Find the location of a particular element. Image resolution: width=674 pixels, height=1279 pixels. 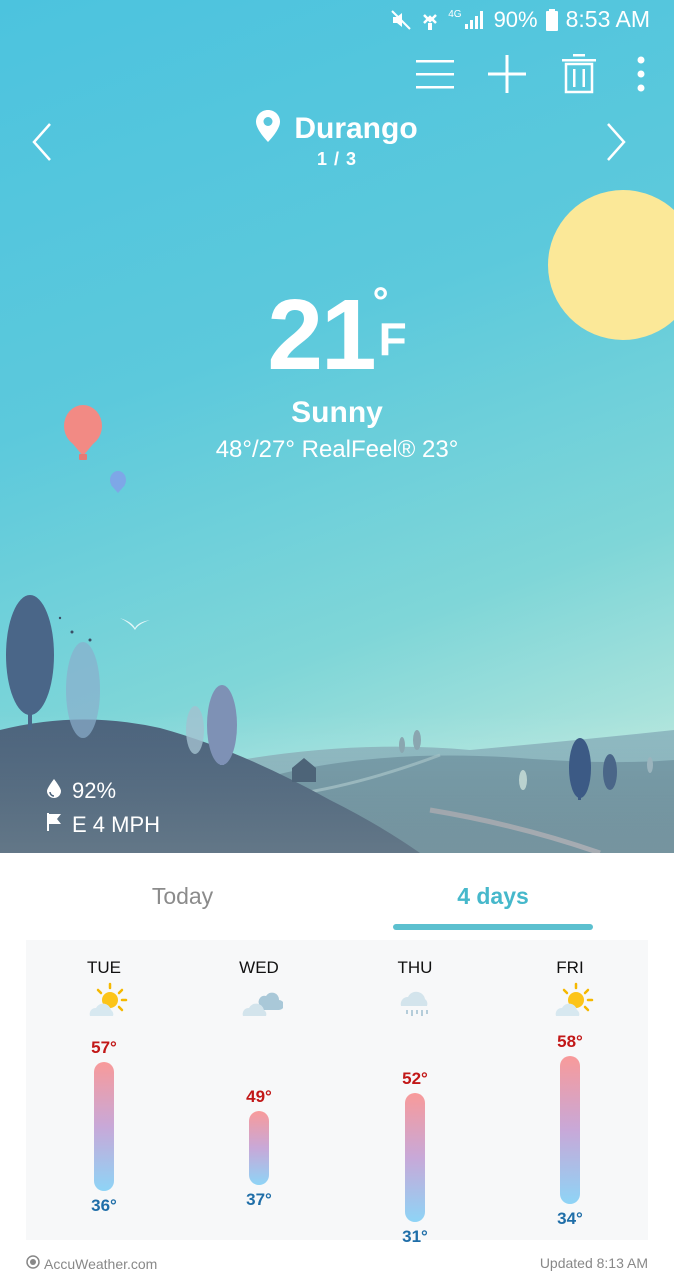

menu-icon is located at coordinates (435, 76).